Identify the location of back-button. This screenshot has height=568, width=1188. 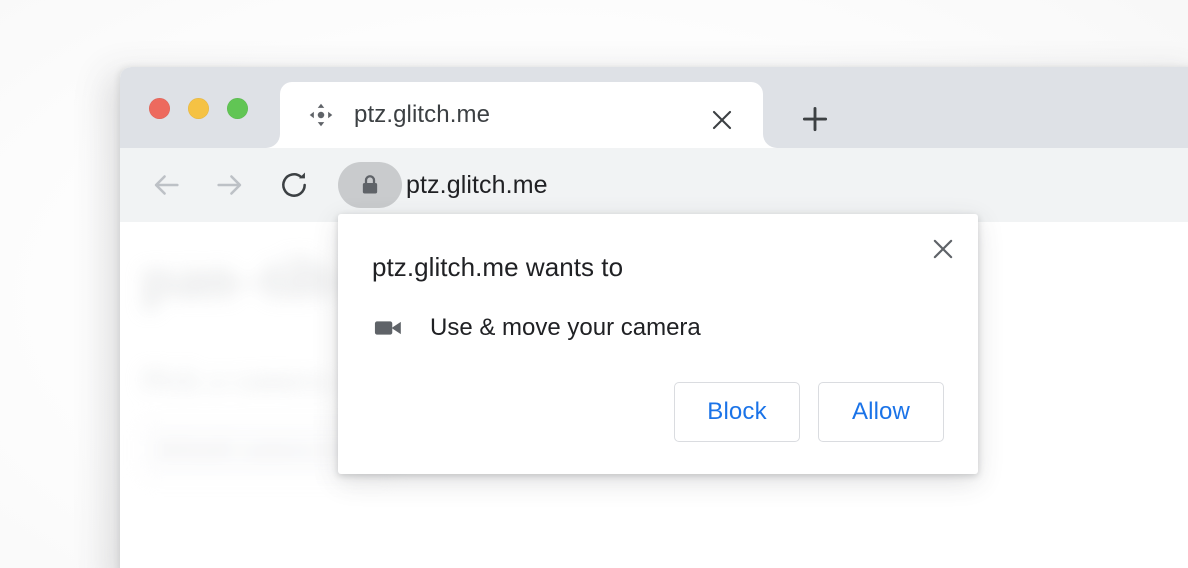
(166, 185).